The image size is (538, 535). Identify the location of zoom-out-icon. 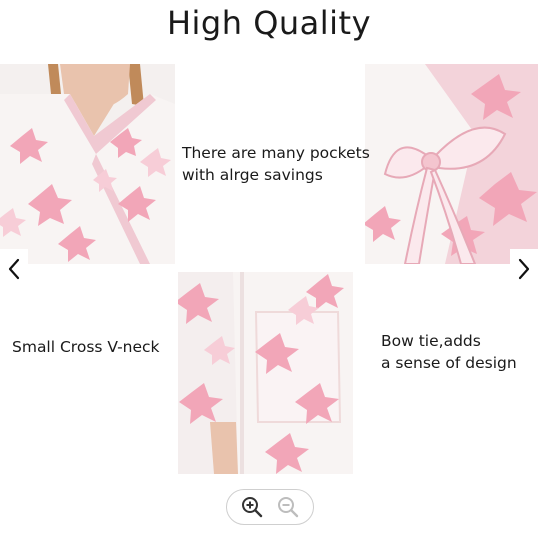
(288, 507).